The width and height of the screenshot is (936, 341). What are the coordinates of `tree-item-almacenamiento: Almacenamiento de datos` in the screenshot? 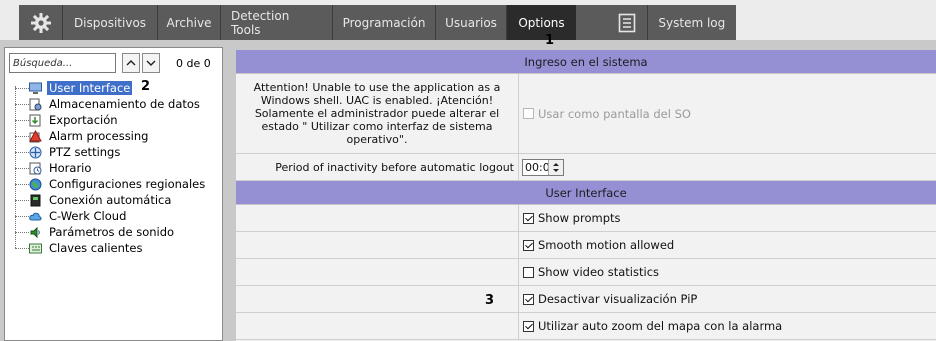 It's located at (111, 104).